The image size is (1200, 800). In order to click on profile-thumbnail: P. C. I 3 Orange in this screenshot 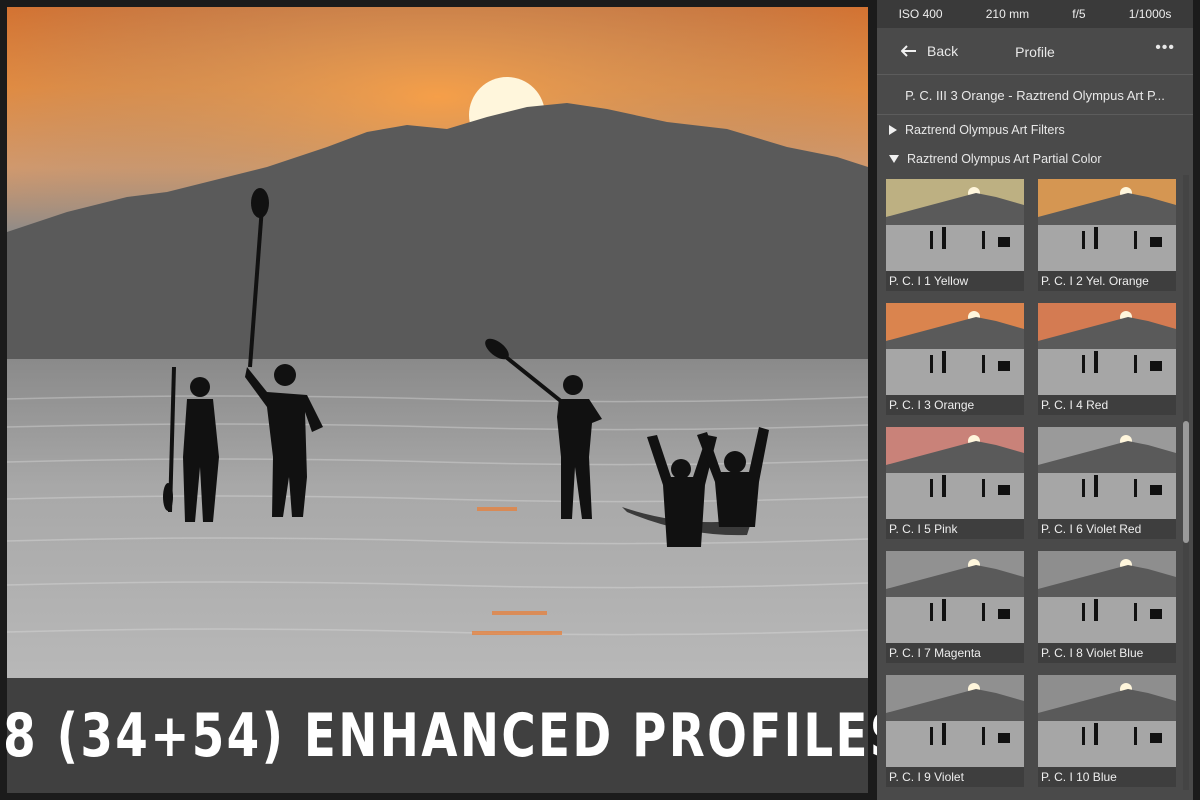, I will do `click(955, 359)`.